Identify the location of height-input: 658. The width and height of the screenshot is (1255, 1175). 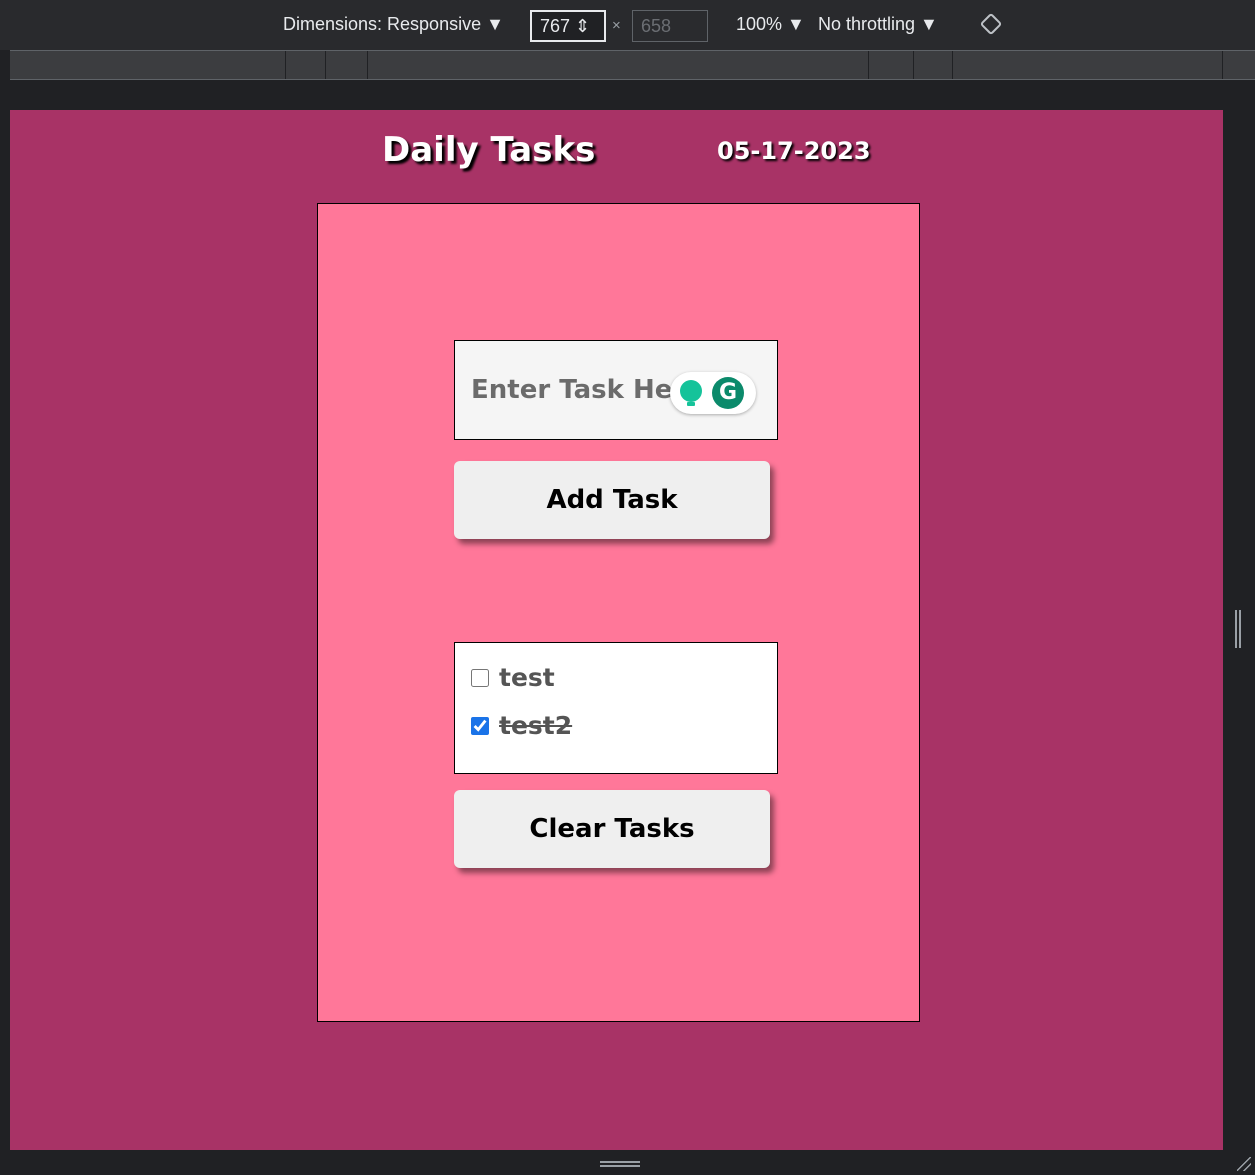
(670, 26).